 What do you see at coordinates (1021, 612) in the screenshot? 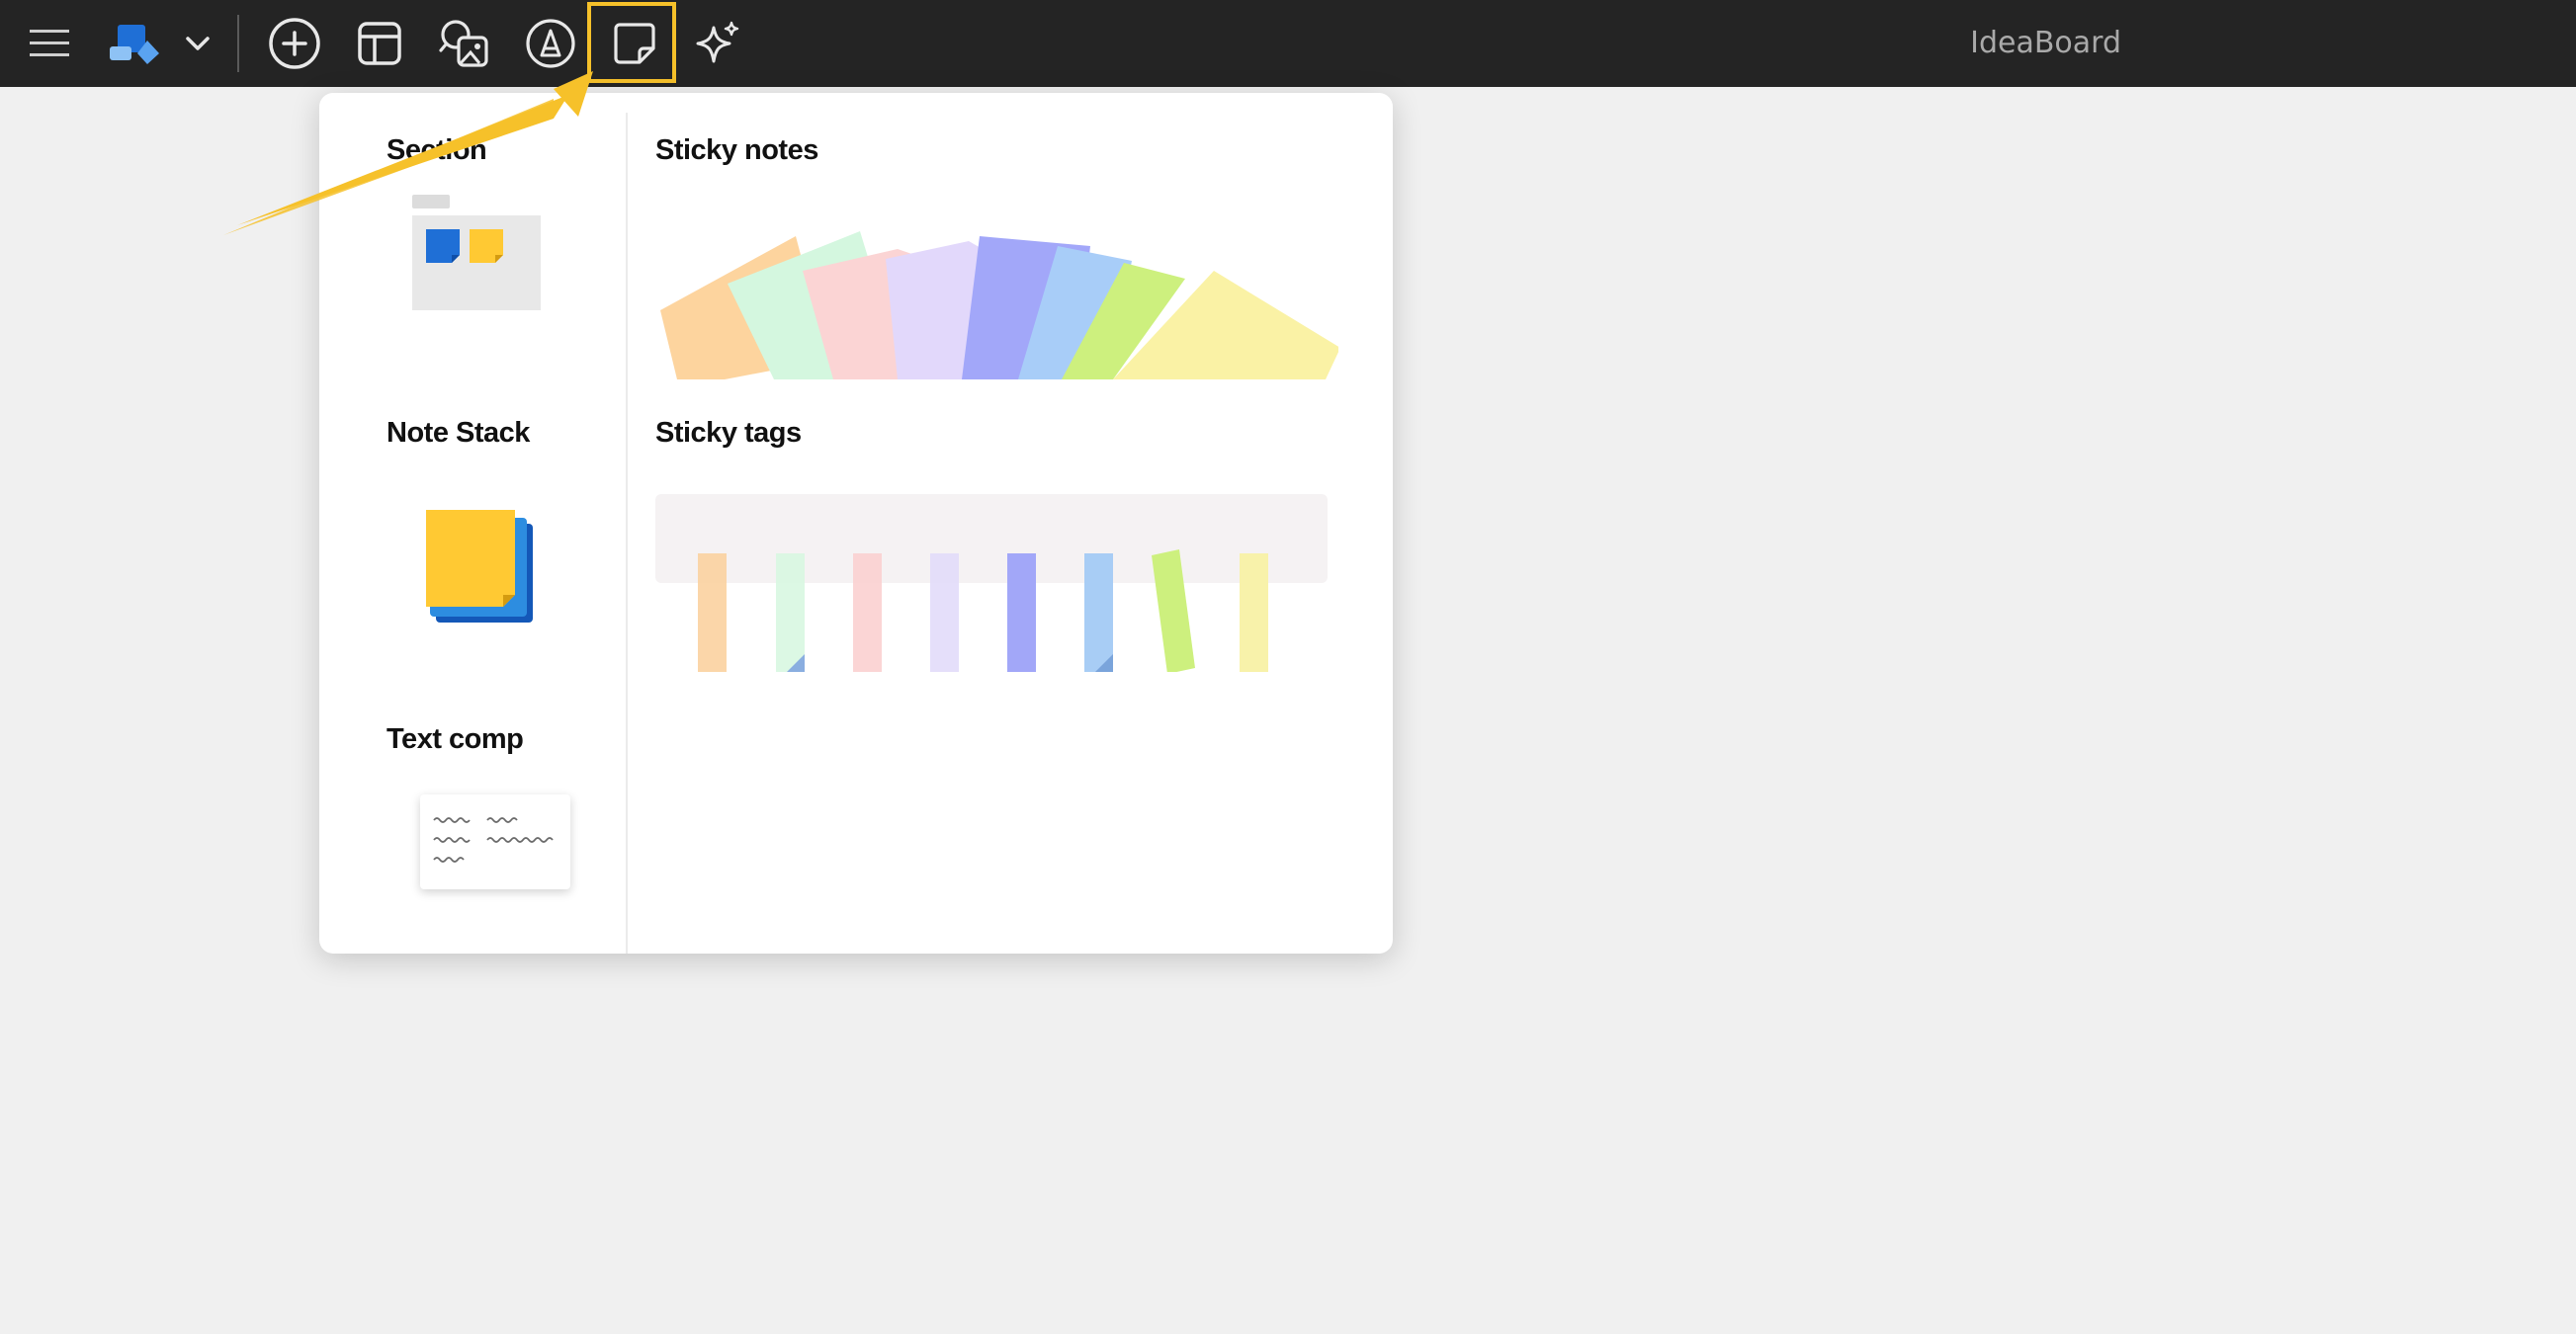
I see `sticky-tag-indigo` at bounding box center [1021, 612].